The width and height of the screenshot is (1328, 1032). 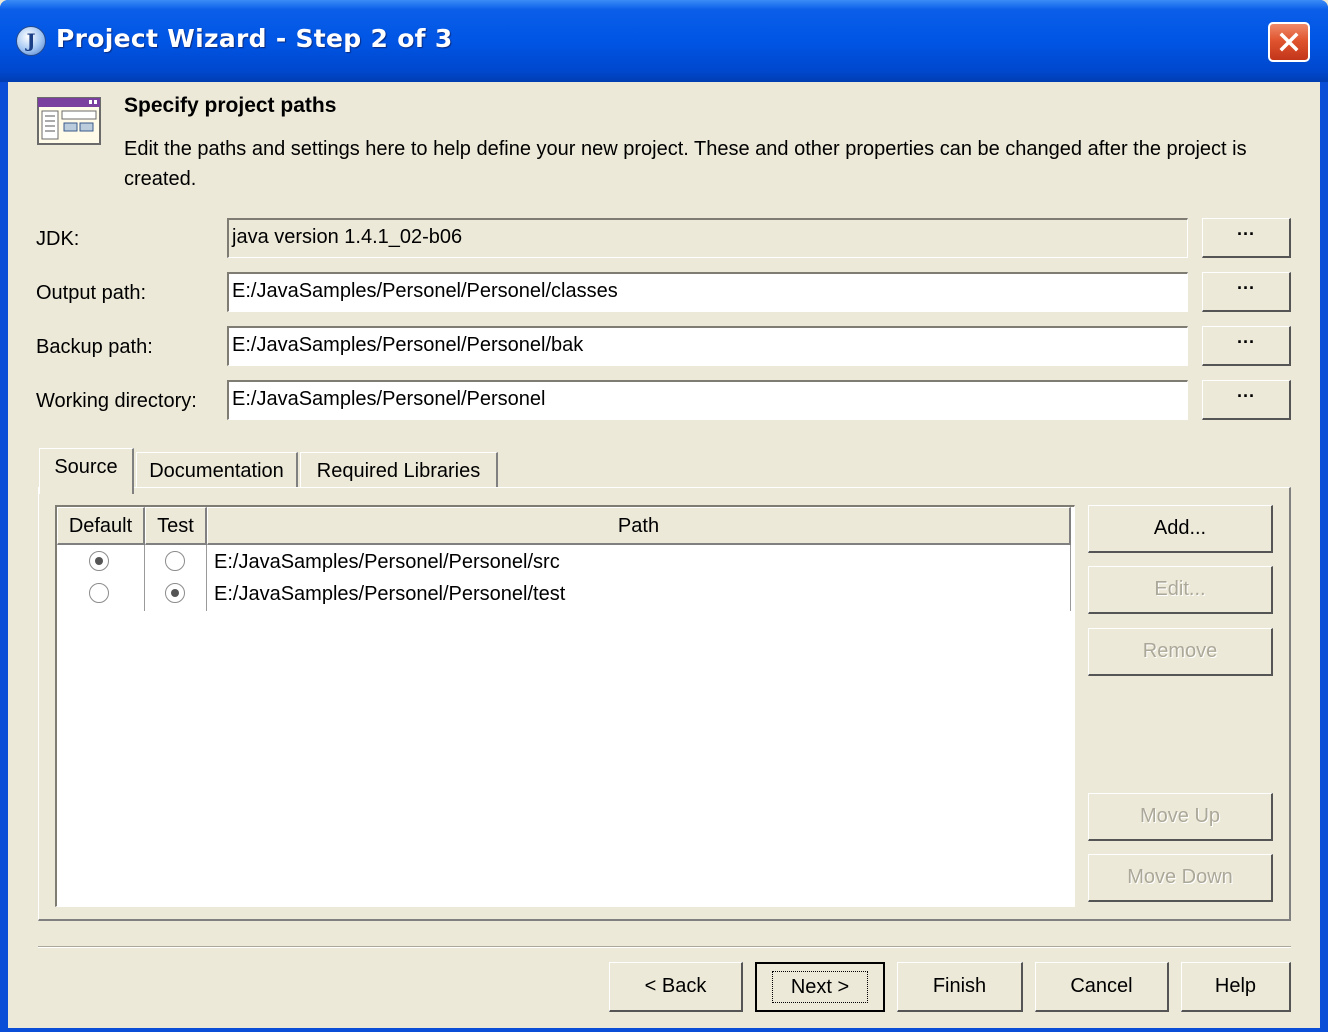 I want to click on remove-button: Remove, so click(x=1180, y=652).